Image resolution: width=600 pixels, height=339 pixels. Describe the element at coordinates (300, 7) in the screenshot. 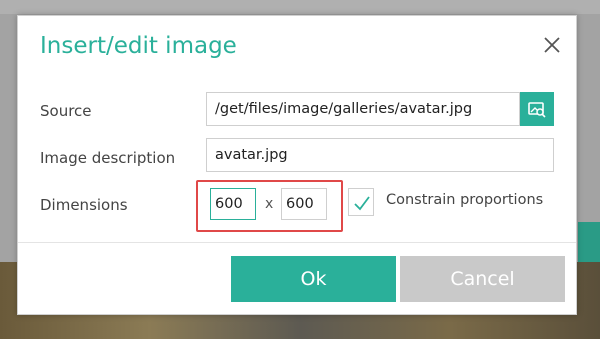

I see `backdrop-top-band` at that location.